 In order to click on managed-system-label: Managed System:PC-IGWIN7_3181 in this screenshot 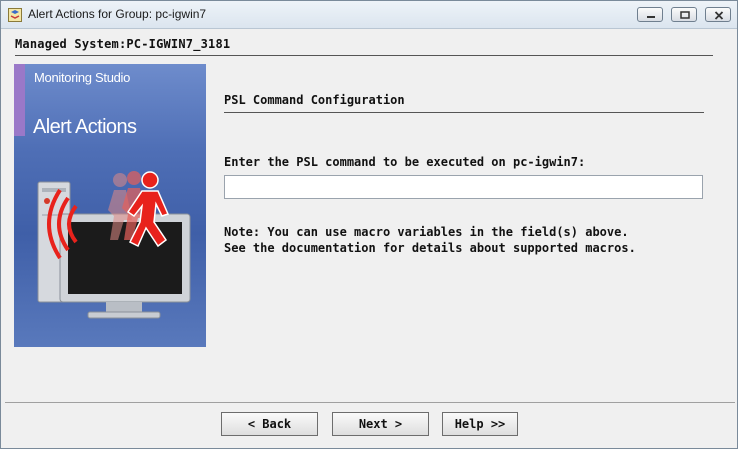, I will do `click(123, 44)`.